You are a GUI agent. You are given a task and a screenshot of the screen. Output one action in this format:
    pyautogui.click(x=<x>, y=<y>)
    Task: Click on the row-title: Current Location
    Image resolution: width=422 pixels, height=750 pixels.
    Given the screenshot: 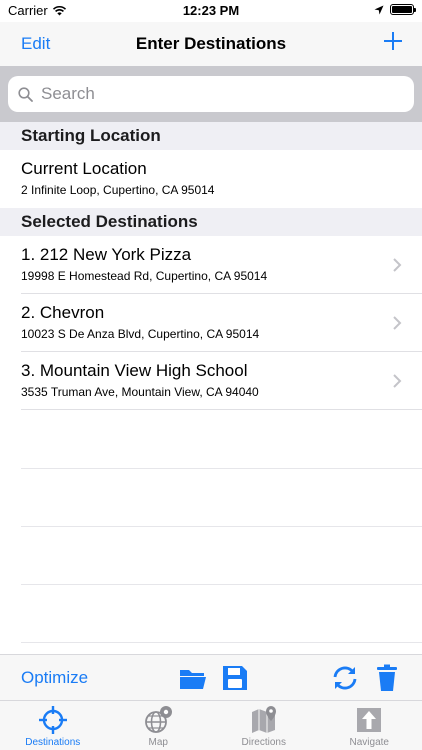 What is the action you would take?
    pyautogui.click(x=84, y=168)
    